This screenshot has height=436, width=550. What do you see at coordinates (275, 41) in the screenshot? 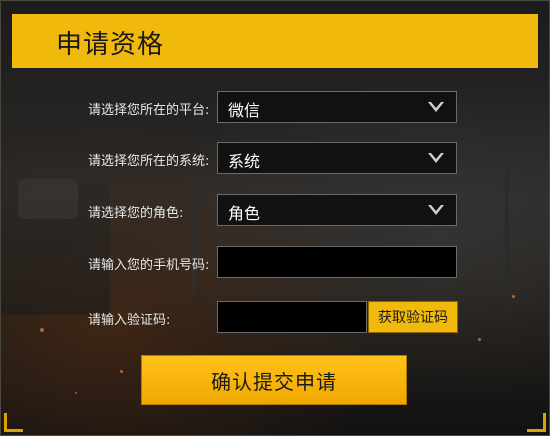
I see `dialog-header: 申请资格` at bounding box center [275, 41].